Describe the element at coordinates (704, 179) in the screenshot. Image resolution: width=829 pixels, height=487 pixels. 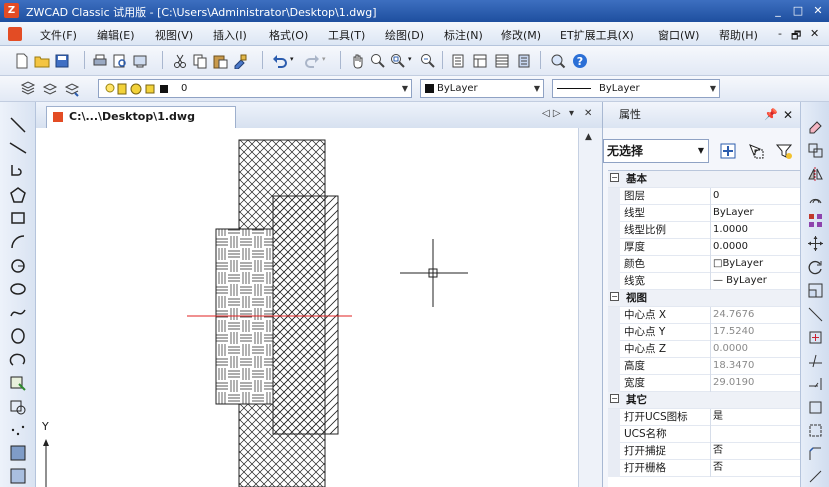
I see `category-general: − 基本` at that location.